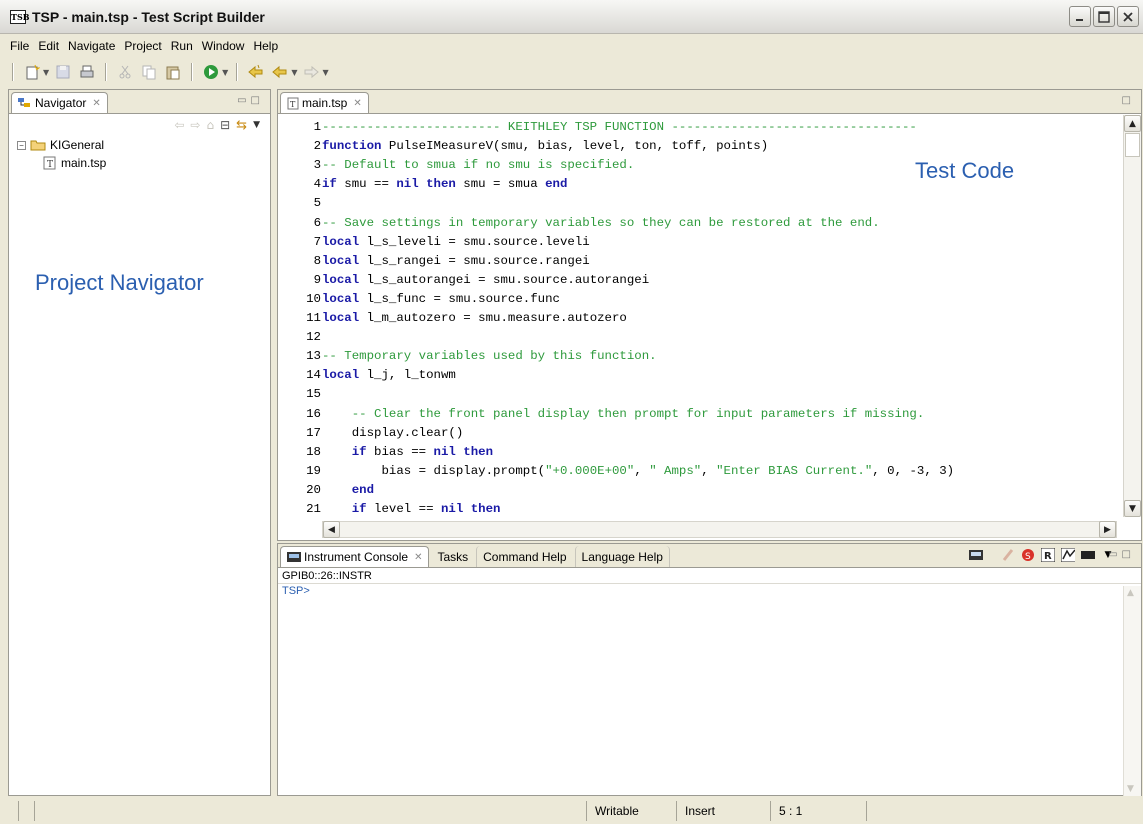 This screenshot has width=1143, height=824. I want to click on scroll-right-button: ▶, so click(1107, 529).